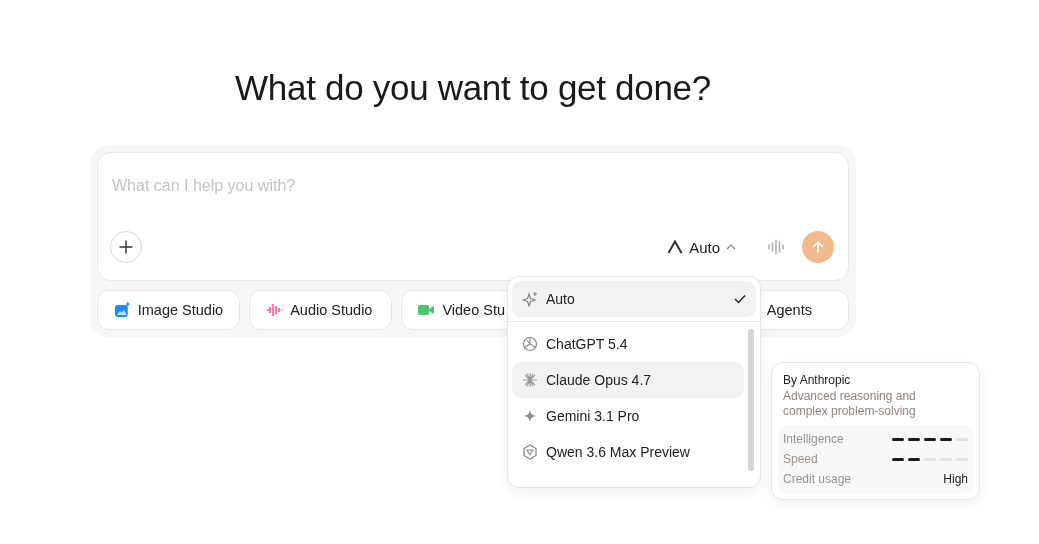 This screenshot has width=1039, height=544. What do you see at coordinates (122, 310) in the screenshot?
I see `image-icon` at bounding box center [122, 310].